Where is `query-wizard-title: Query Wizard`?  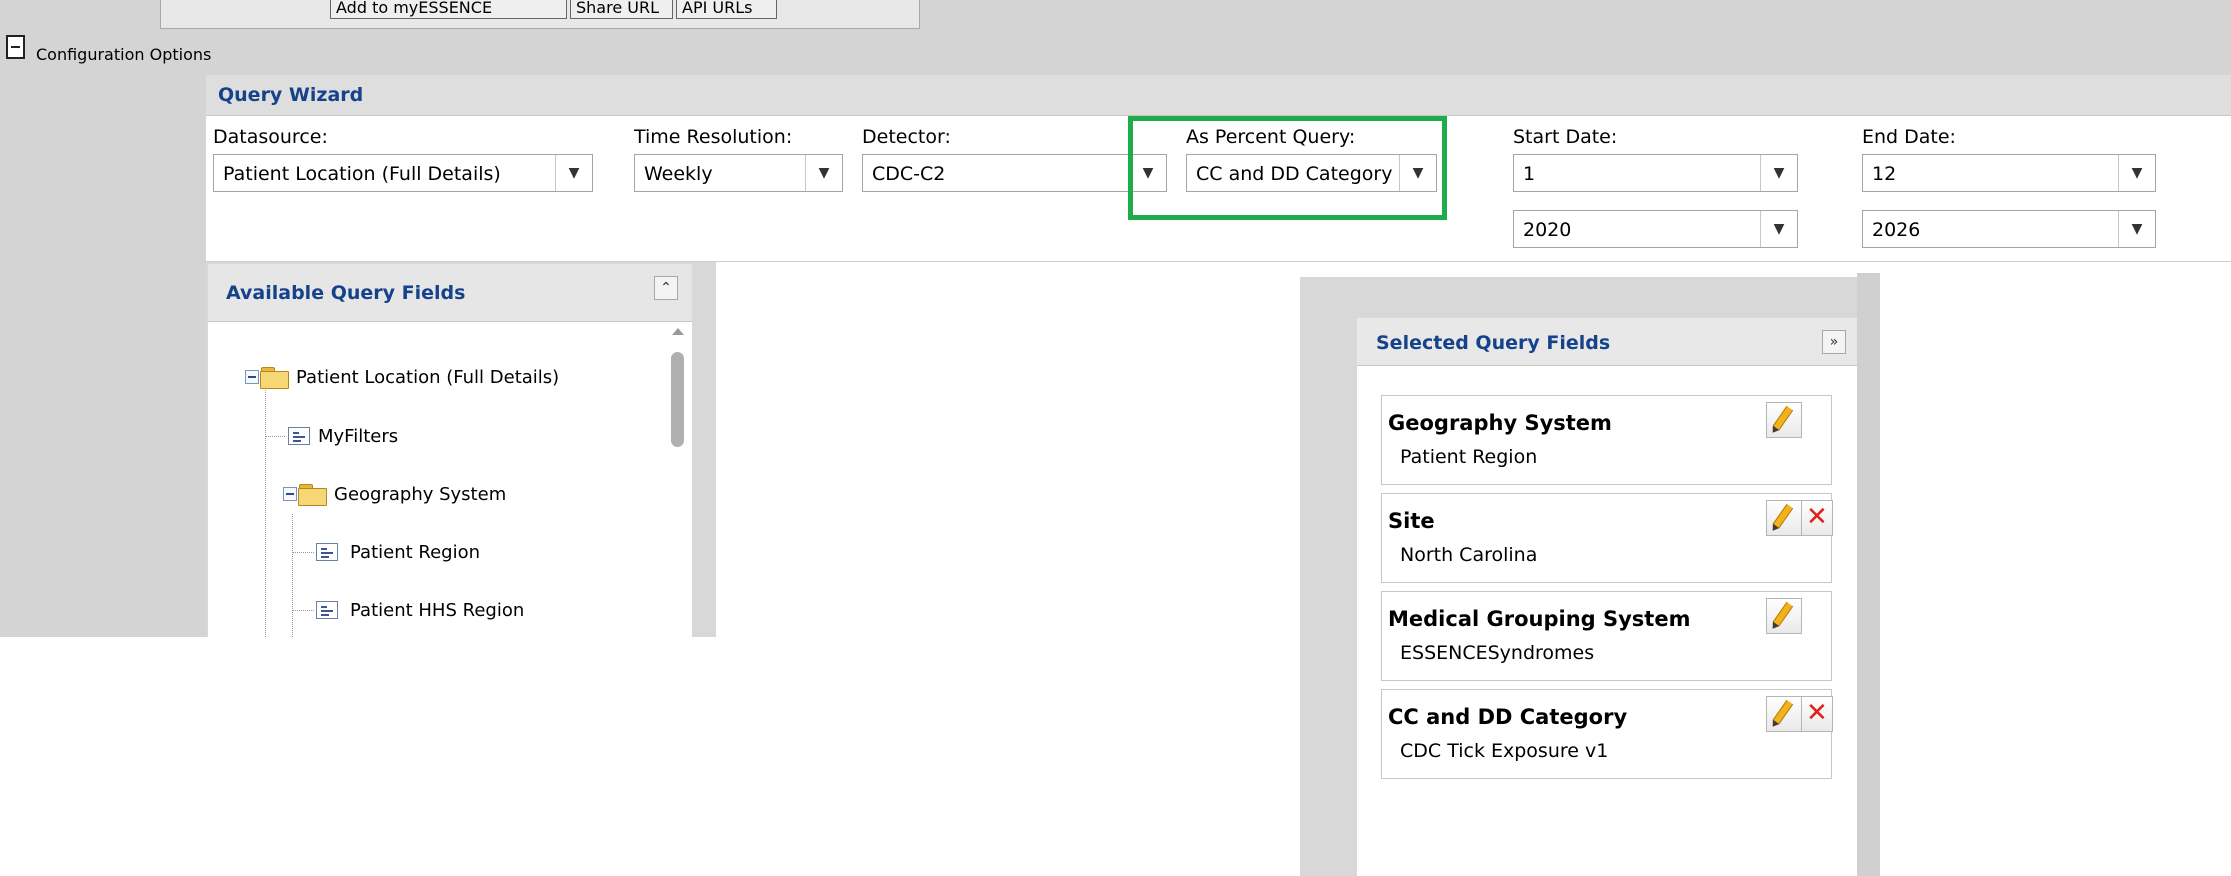
query-wizard-title: Query Wizard is located at coordinates (291, 95).